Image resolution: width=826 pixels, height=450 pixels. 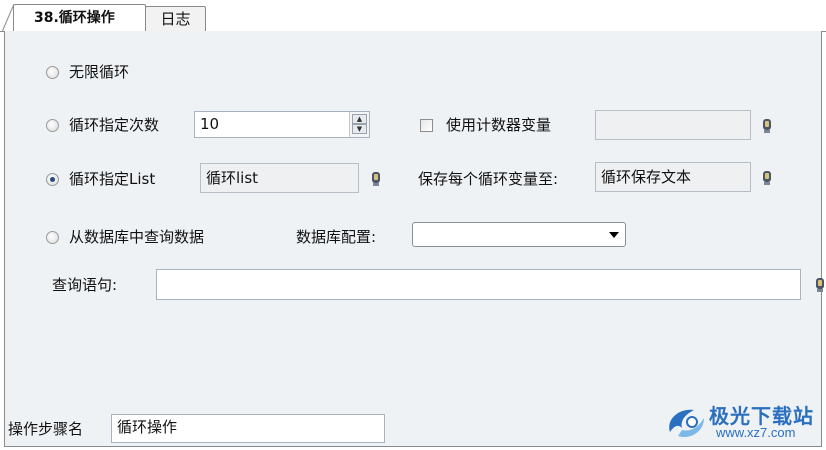 I want to click on chevron-down-icon, so click(x=614, y=235).